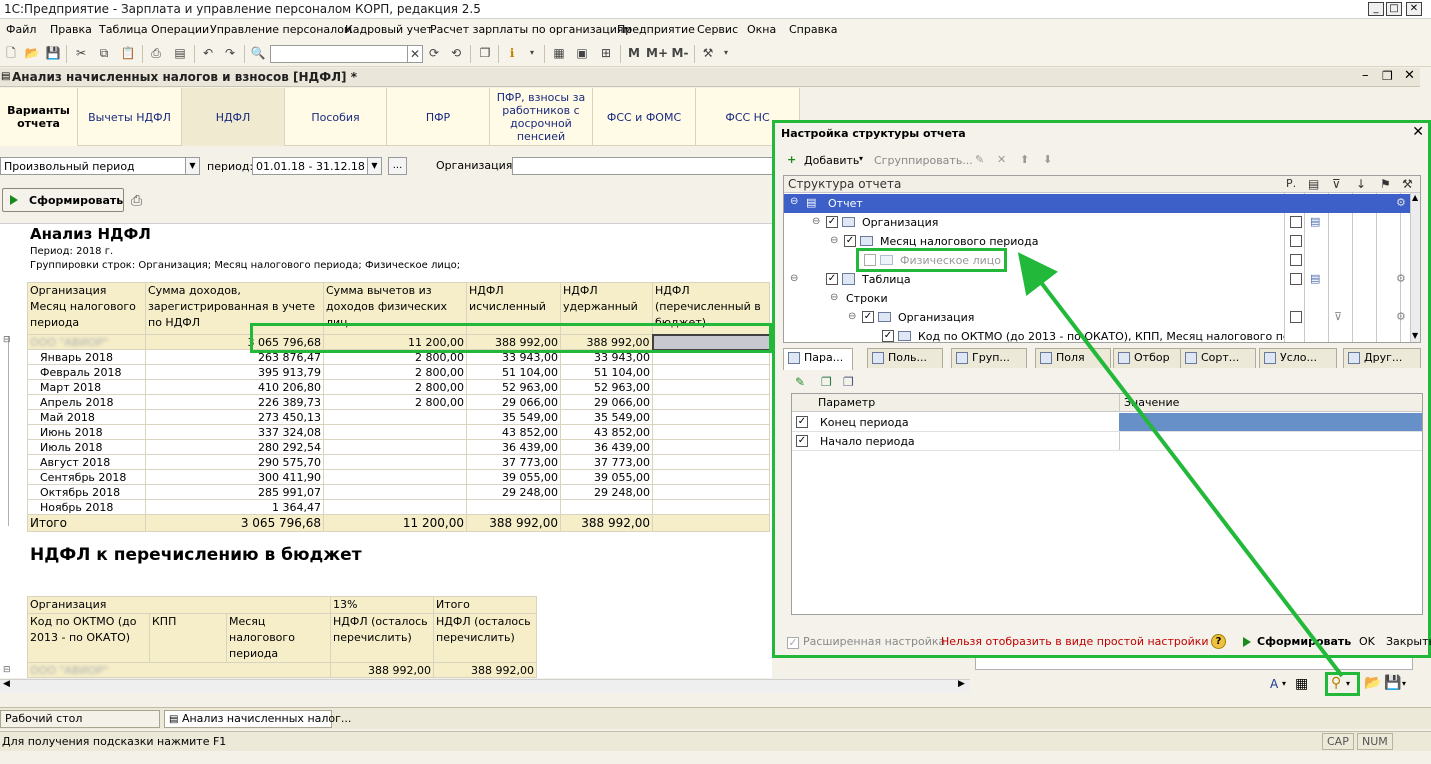 This screenshot has width=1431, height=764. I want to click on table-row: Июль 2018 280 292,54 36 439,00 36 439,00, so click(398, 447).